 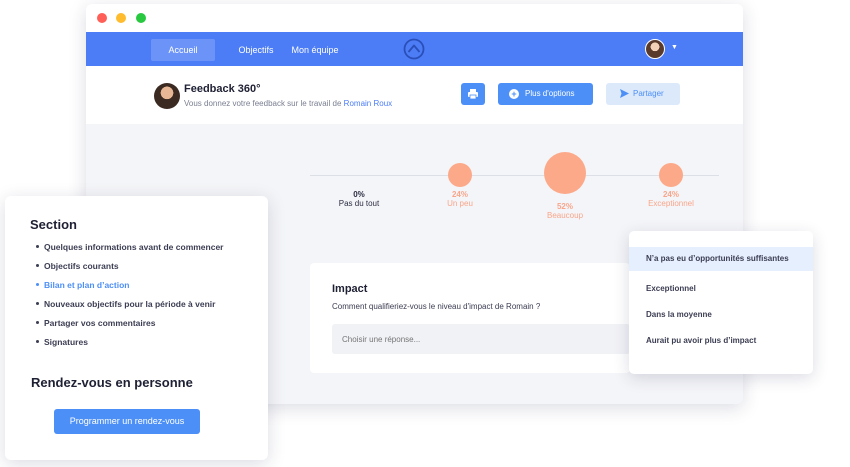 I want to click on print-button, so click(x=473, y=94).